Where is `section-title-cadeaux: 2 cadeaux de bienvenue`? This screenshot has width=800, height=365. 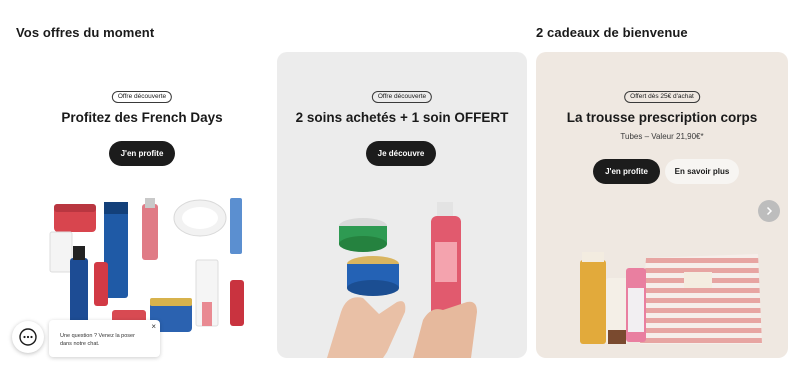 section-title-cadeaux: 2 cadeaux de bienvenue is located at coordinates (612, 32).